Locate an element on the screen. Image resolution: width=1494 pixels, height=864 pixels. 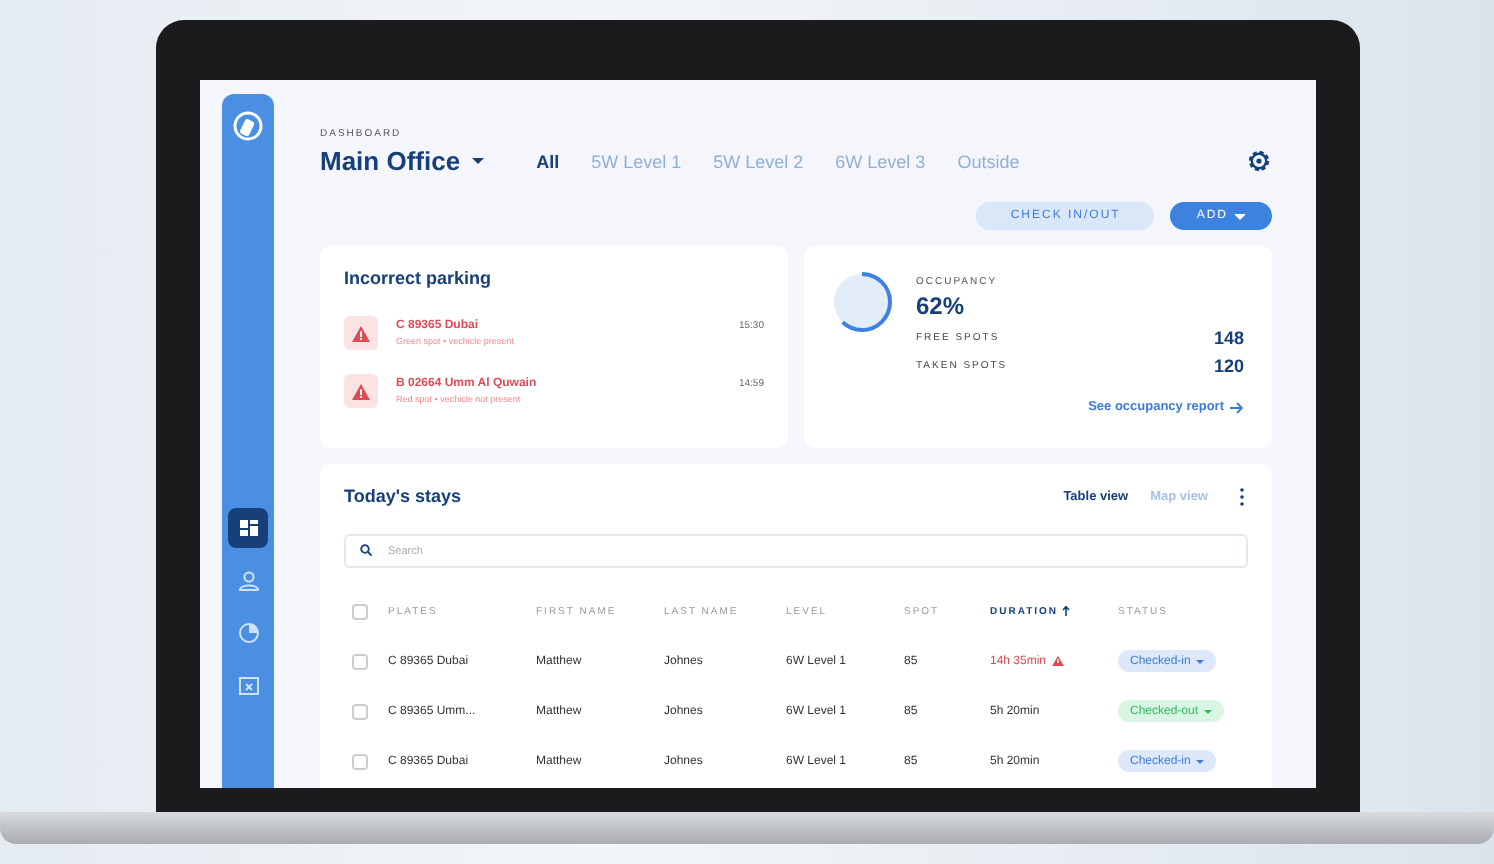
stat-value: 120 is located at coordinates (1228, 366).